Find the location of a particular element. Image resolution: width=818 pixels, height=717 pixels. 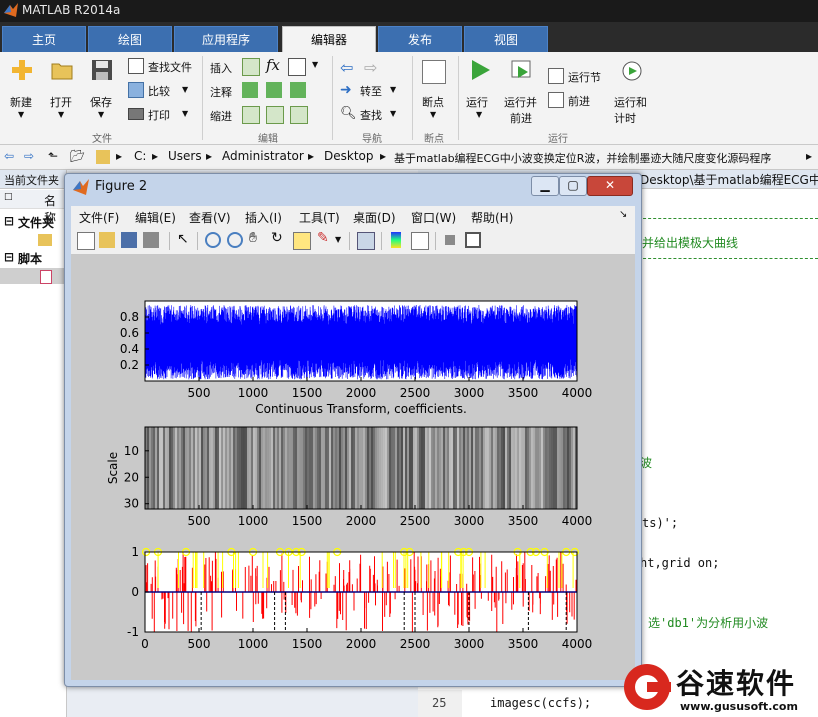

wrap-comment-icon is located at coordinates (298, 90).